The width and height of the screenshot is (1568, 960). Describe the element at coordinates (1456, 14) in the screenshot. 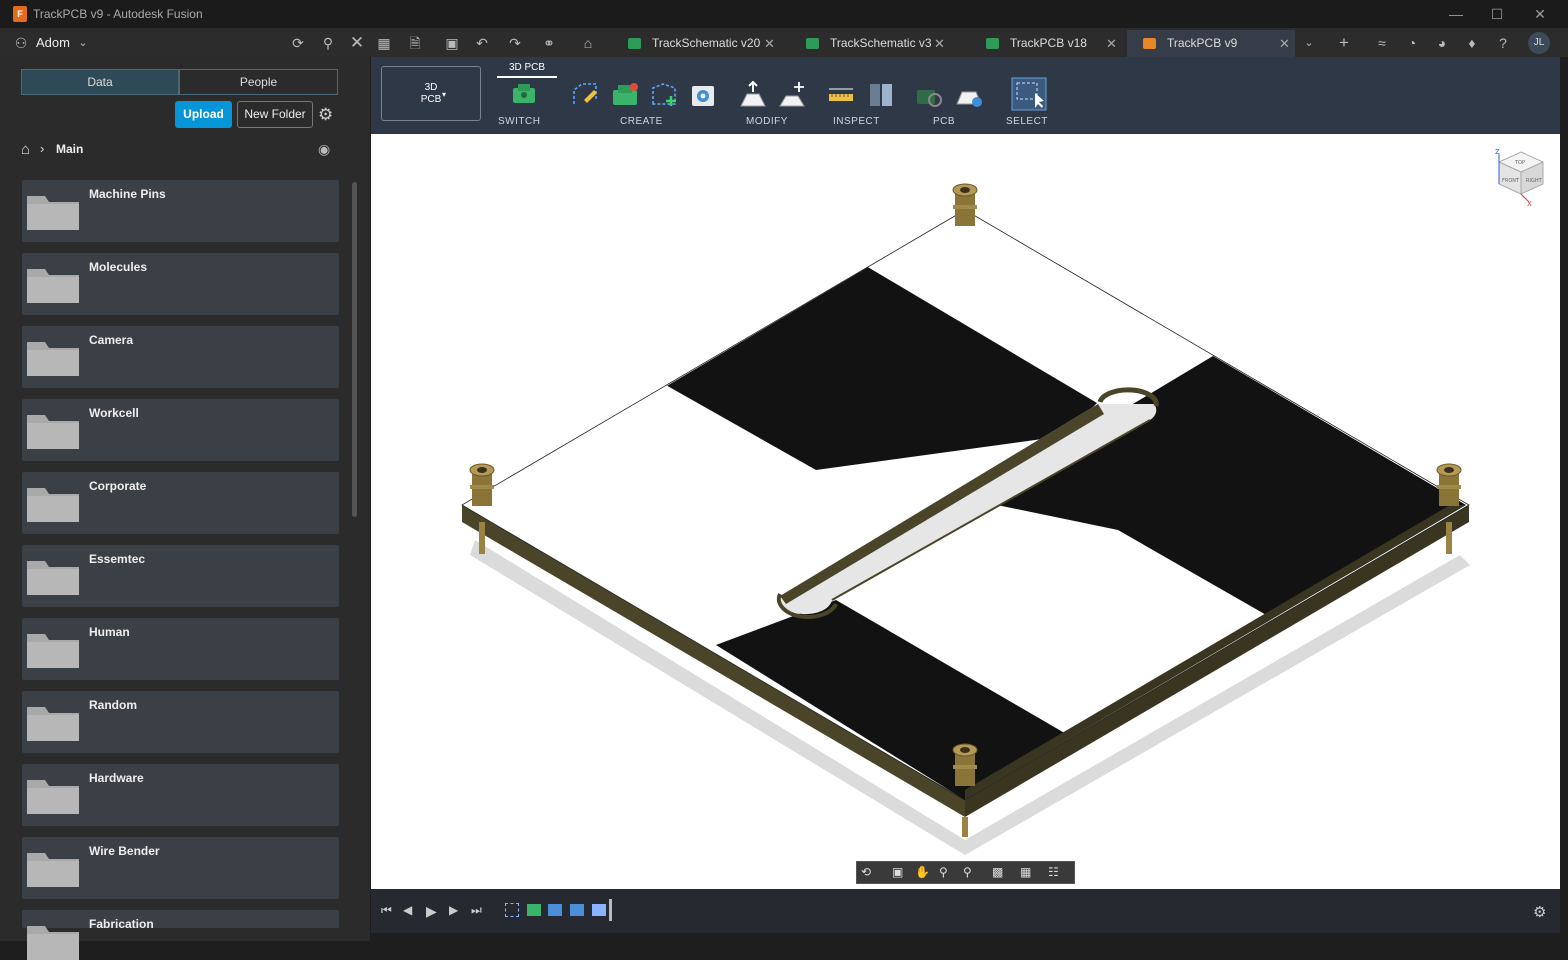

I see `minimize-button: —` at that location.